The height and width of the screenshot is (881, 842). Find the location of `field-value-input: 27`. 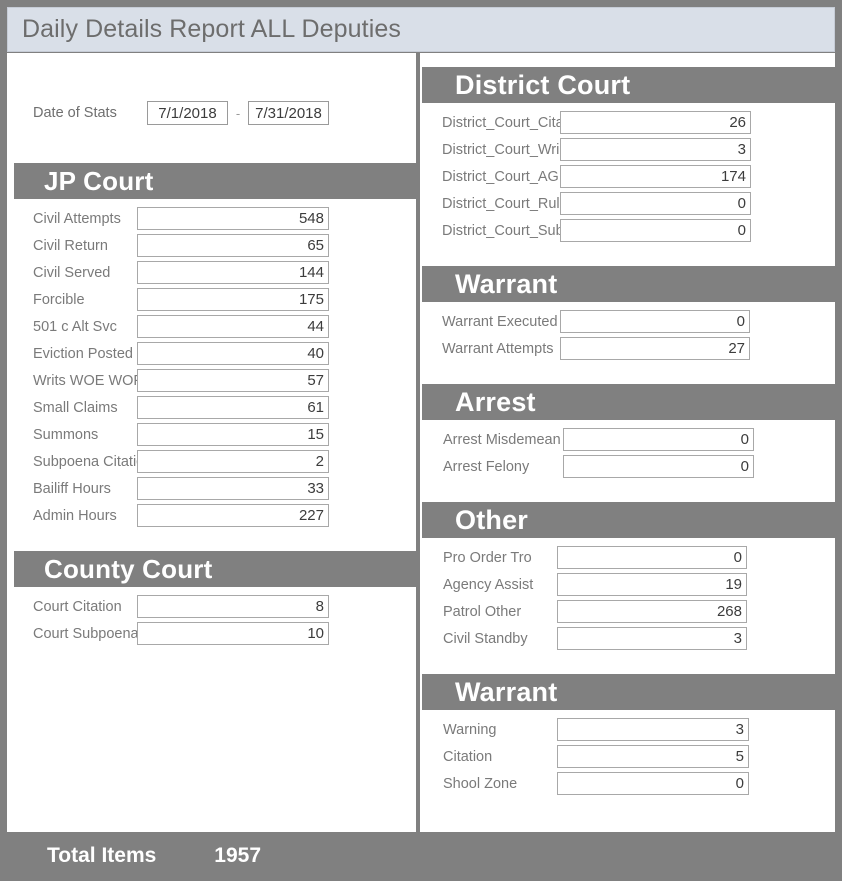

field-value-input: 27 is located at coordinates (655, 348).